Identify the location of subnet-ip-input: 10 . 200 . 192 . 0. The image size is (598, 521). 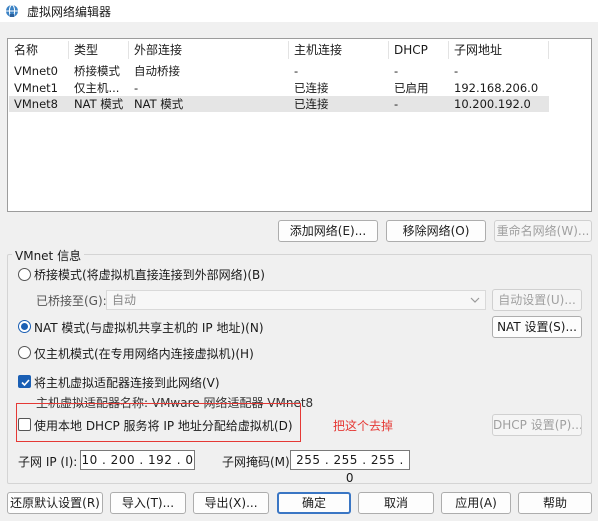
(137, 460).